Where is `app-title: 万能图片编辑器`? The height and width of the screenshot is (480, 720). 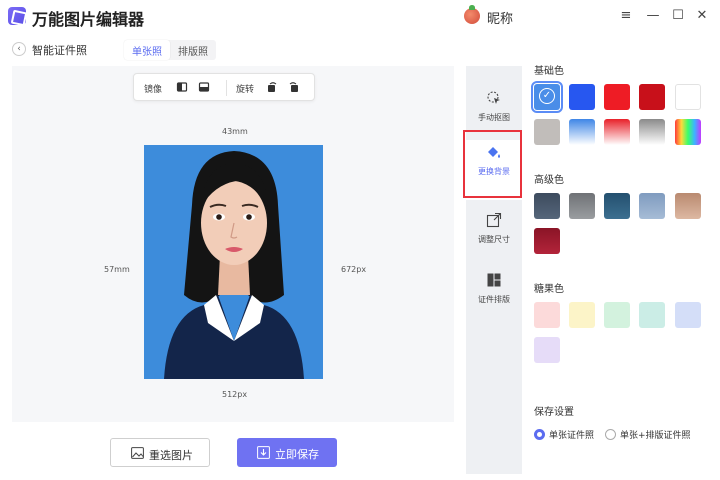
app-title: 万能图片编辑器 is located at coordinates (88, 19).